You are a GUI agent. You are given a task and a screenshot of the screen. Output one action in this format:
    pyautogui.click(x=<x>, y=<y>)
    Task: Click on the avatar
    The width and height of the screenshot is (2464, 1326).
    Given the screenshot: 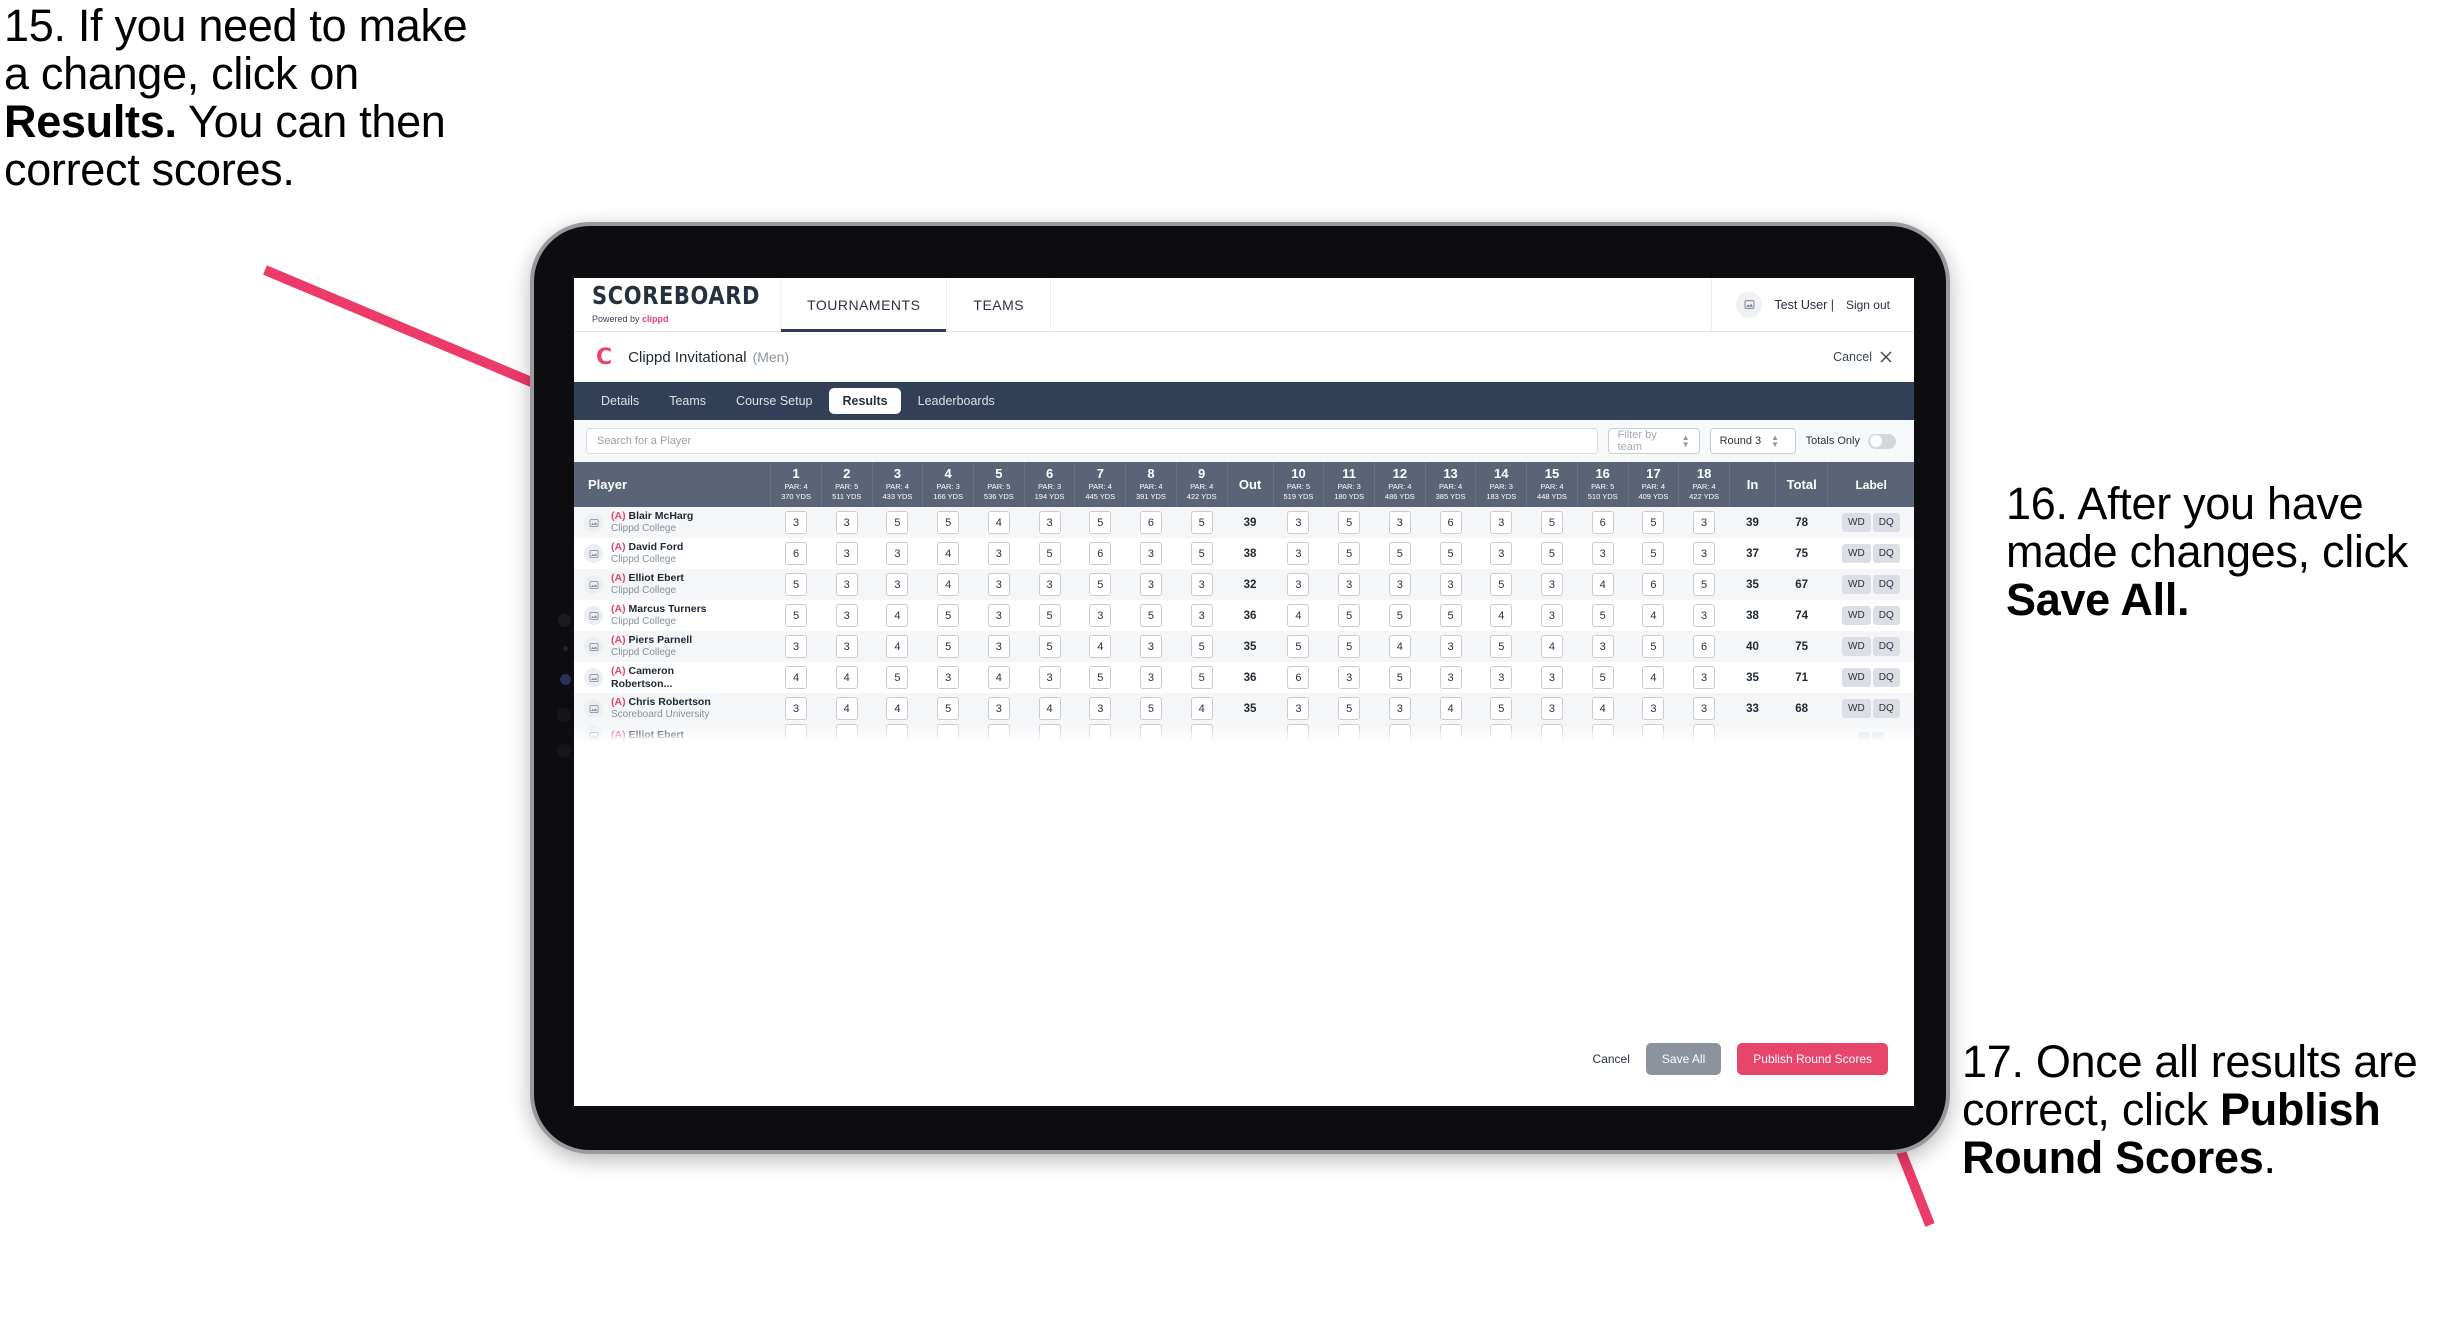 What is the action you would take?
    pyautogui.click(x=1749, y=304)
    